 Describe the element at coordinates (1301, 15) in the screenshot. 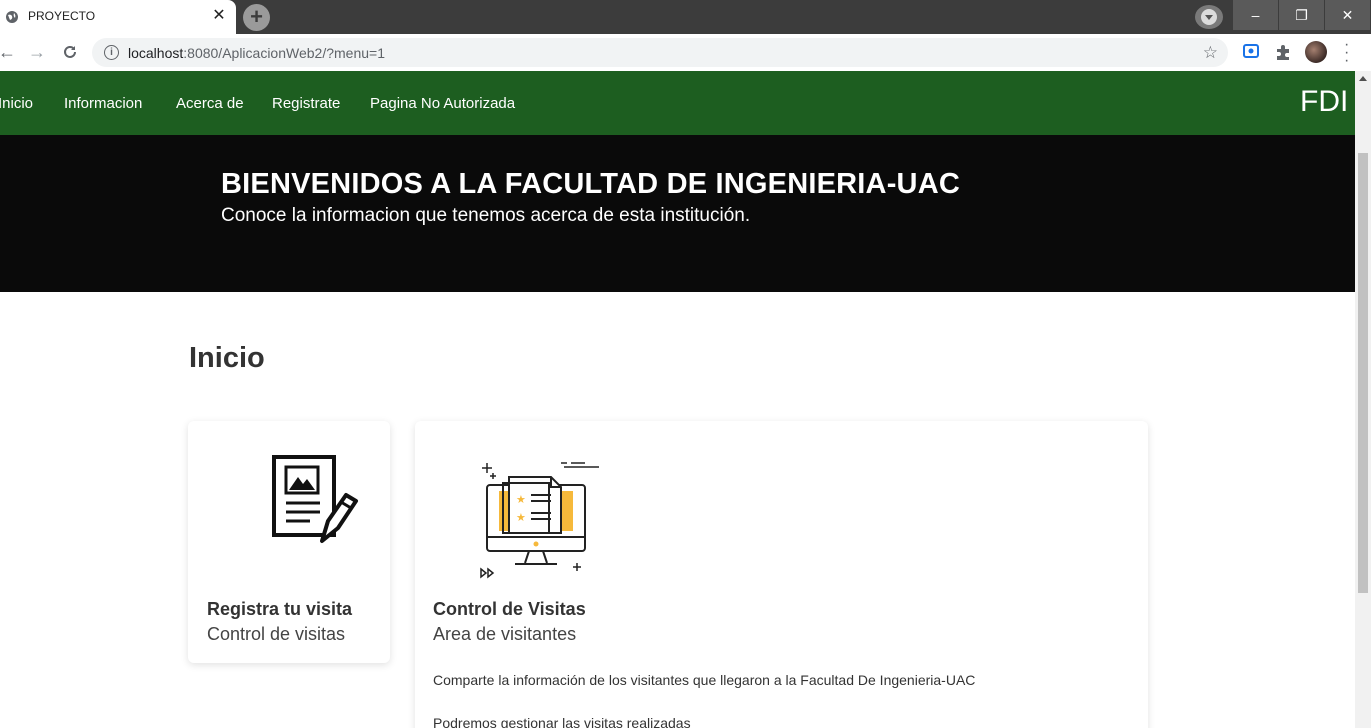

I see `window-restore-button: ❐` at that location.